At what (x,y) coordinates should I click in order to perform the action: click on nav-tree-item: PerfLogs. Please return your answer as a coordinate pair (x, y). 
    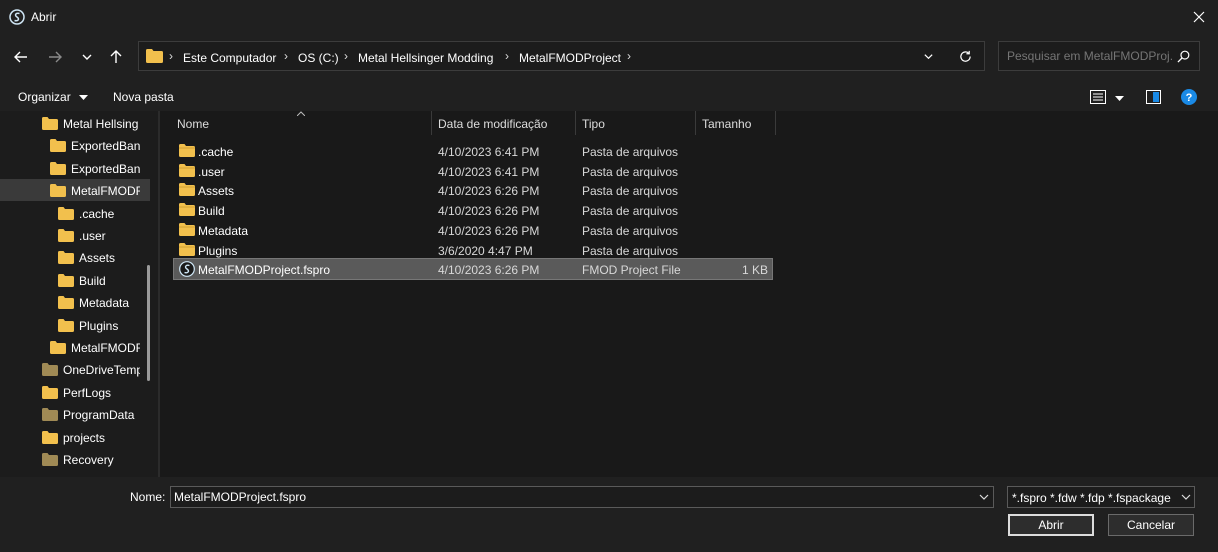
    Looking at the image, I should click on (75, 392).